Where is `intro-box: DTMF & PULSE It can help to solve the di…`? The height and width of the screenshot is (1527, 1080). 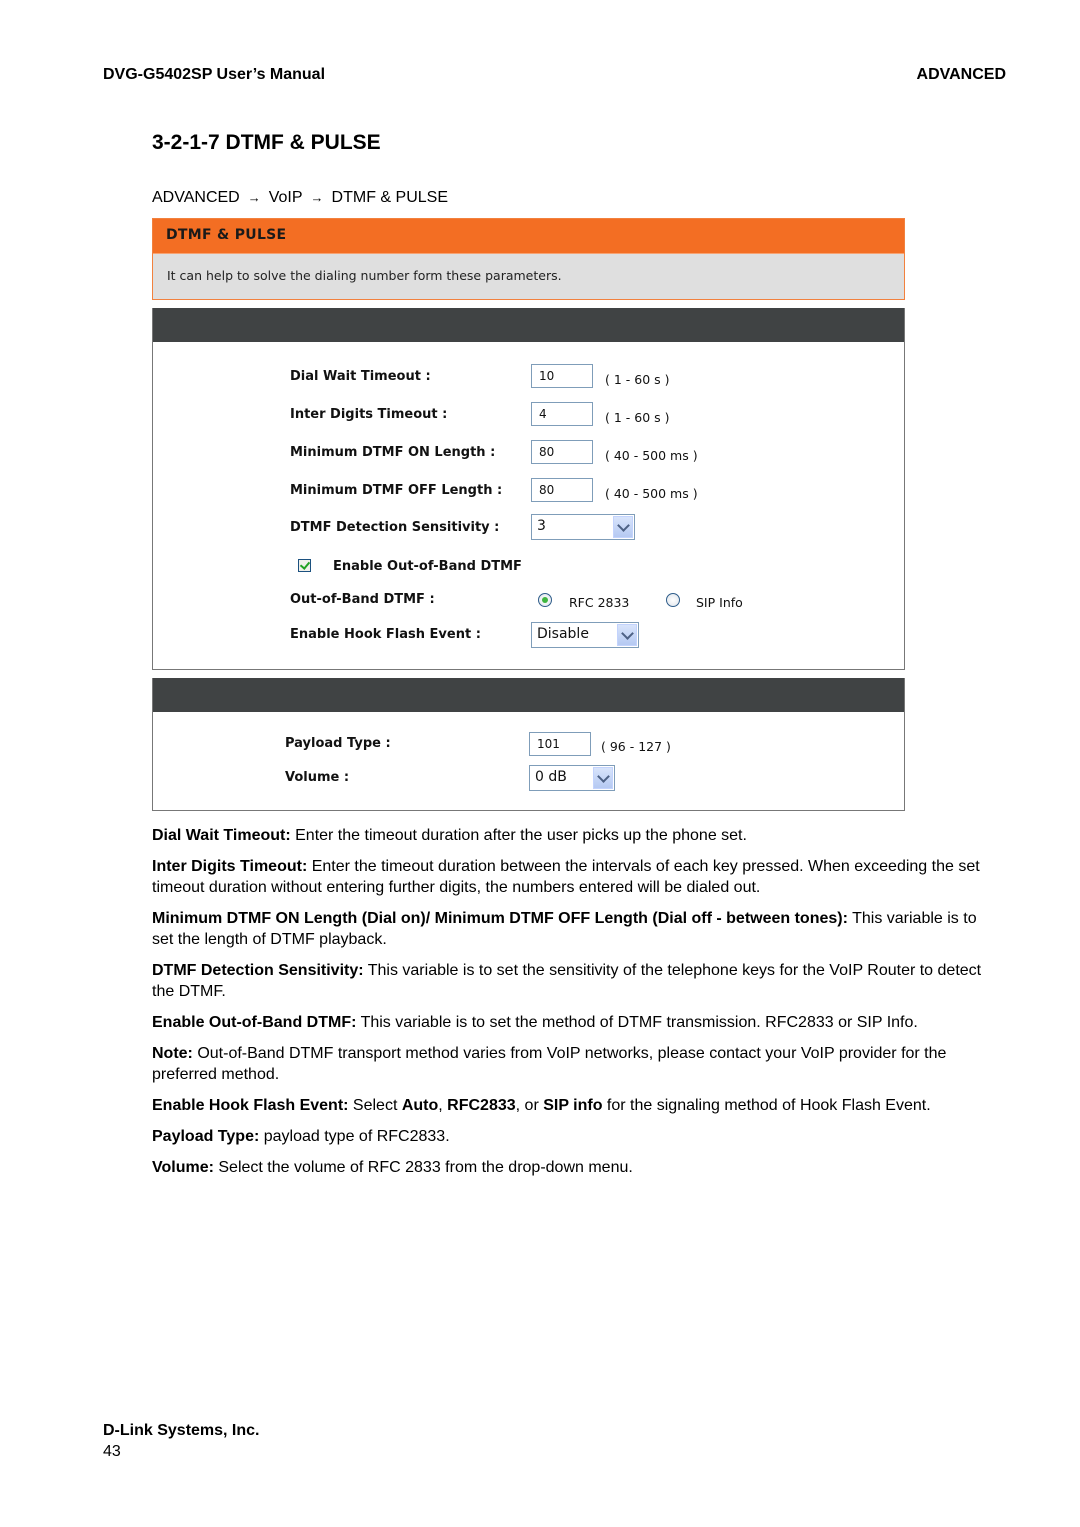 intro-box: DTMF & PULSE It can help to solve the di… is located at coordinates (528, 259).